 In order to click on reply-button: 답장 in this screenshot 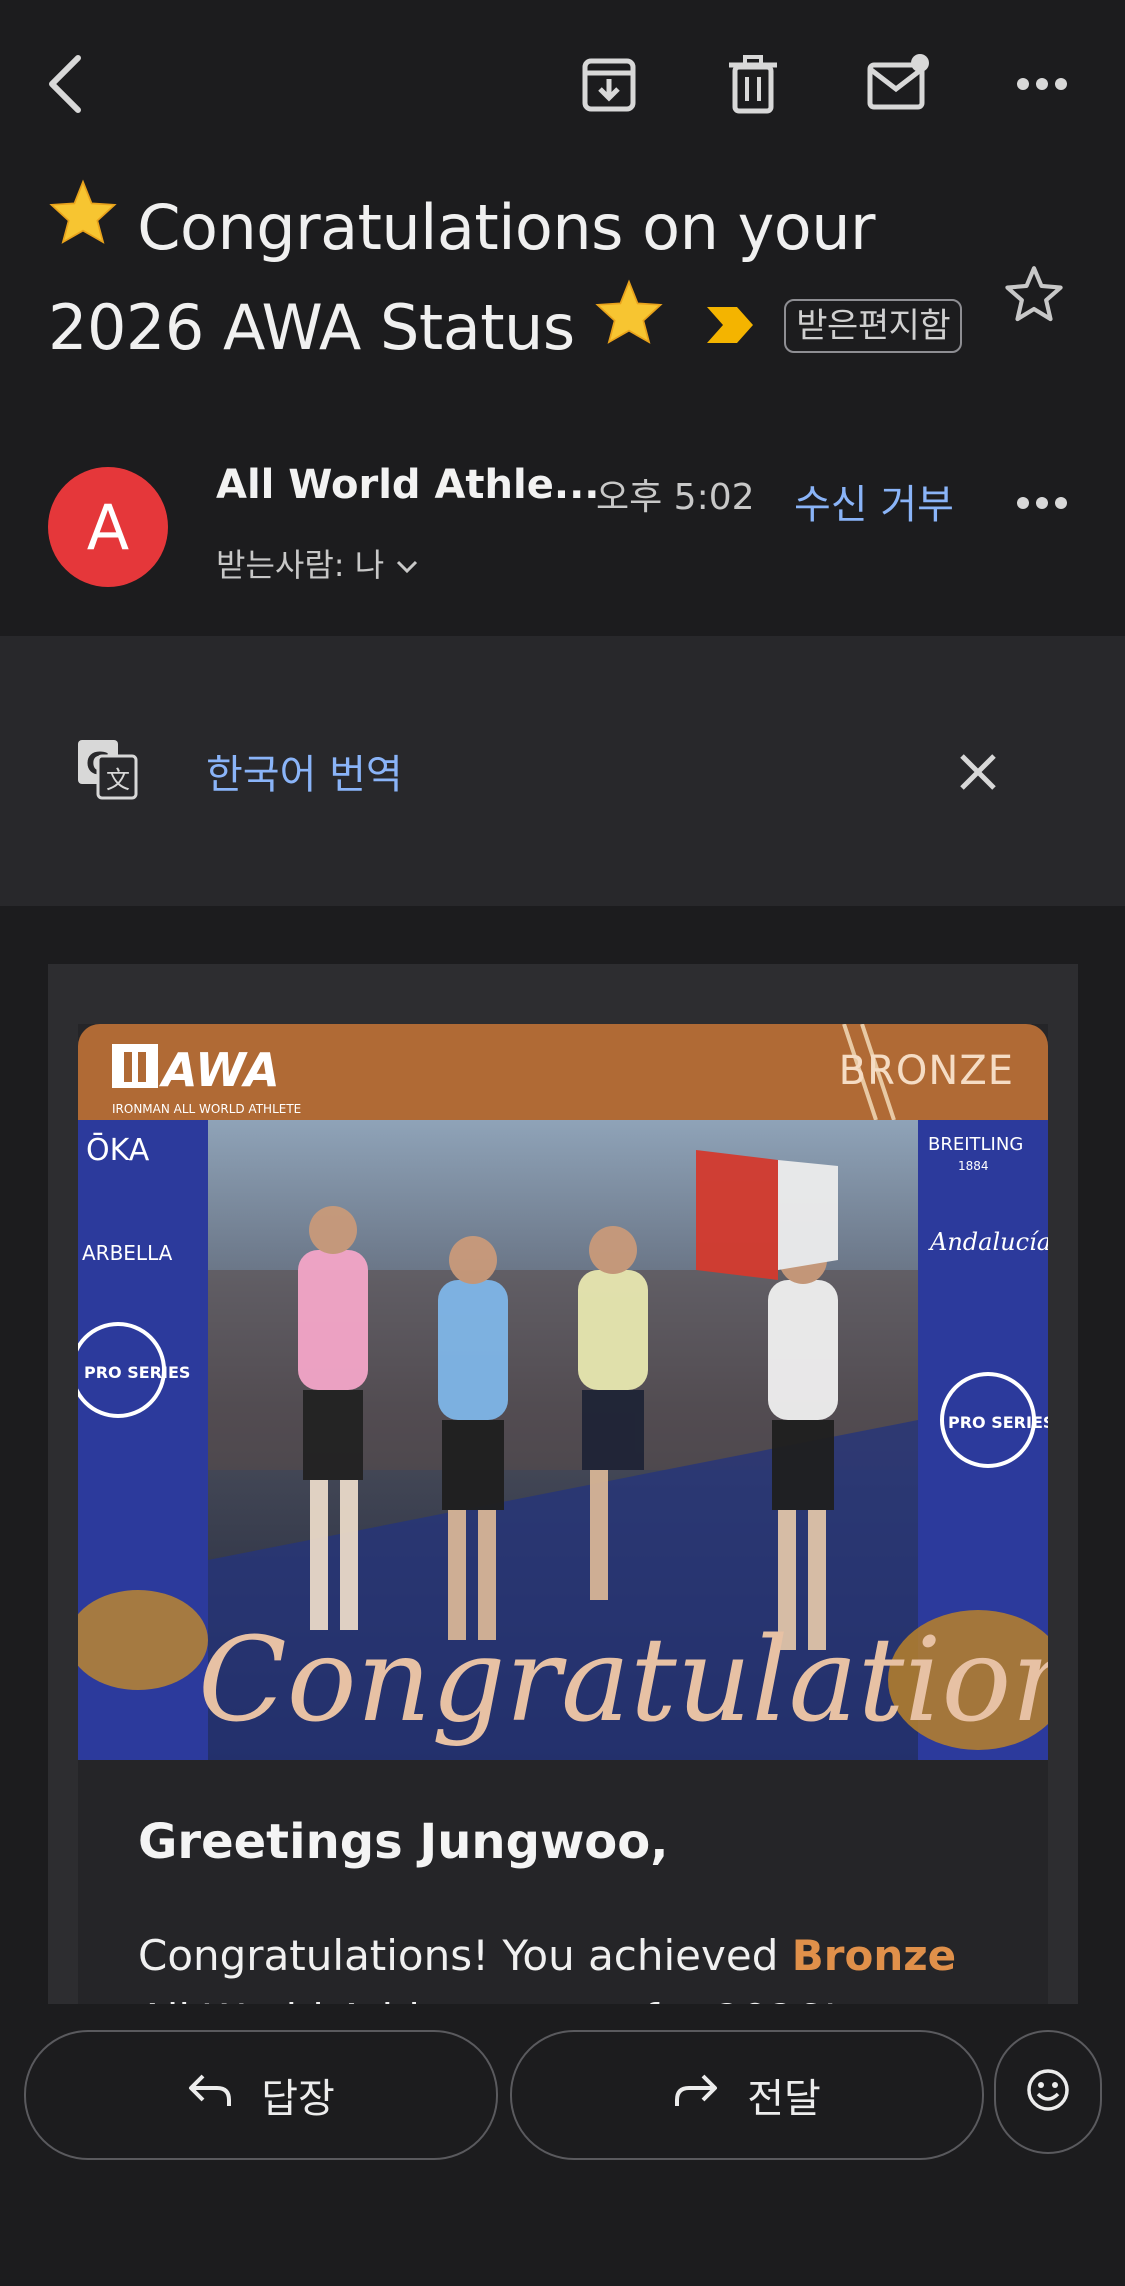, I will do `click(261, 2095)`.